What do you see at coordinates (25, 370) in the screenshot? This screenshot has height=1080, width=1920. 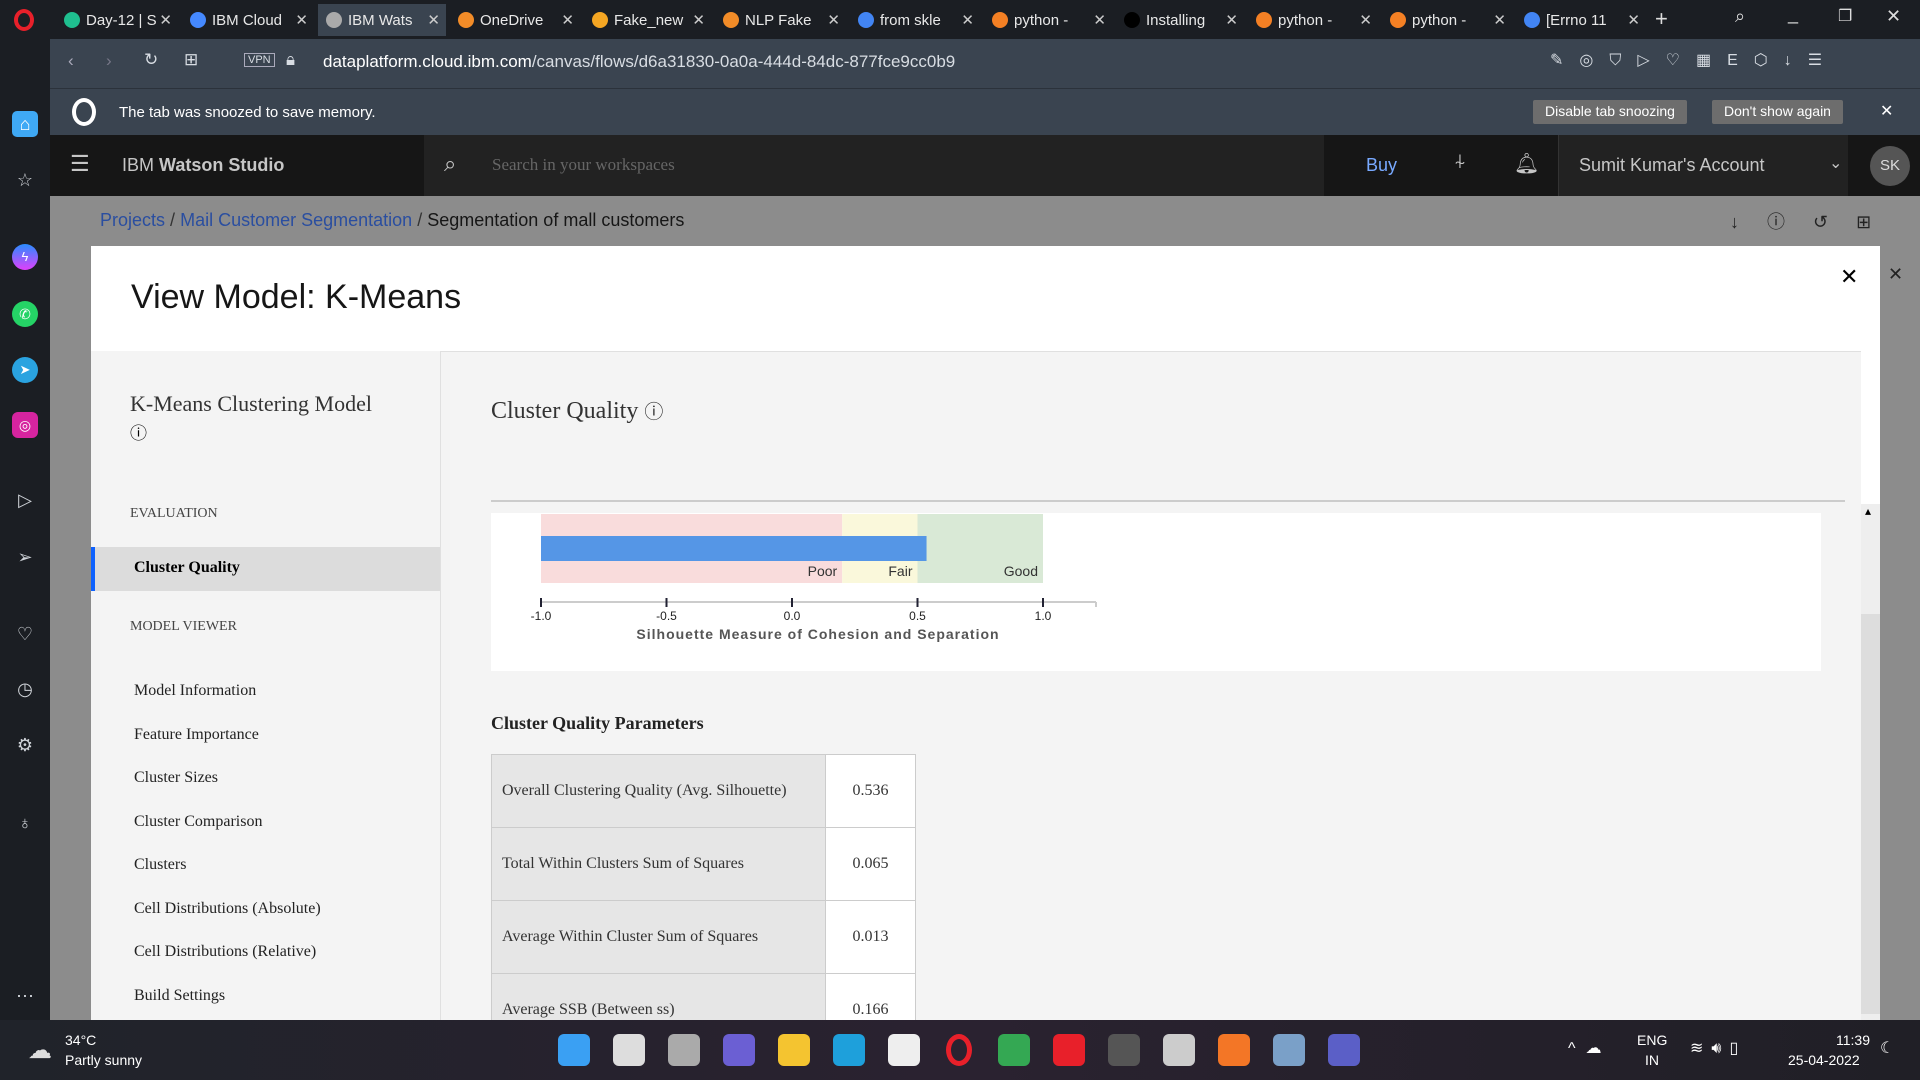 I see `telegram-icon: ➤` at bounding box center [25, 370].